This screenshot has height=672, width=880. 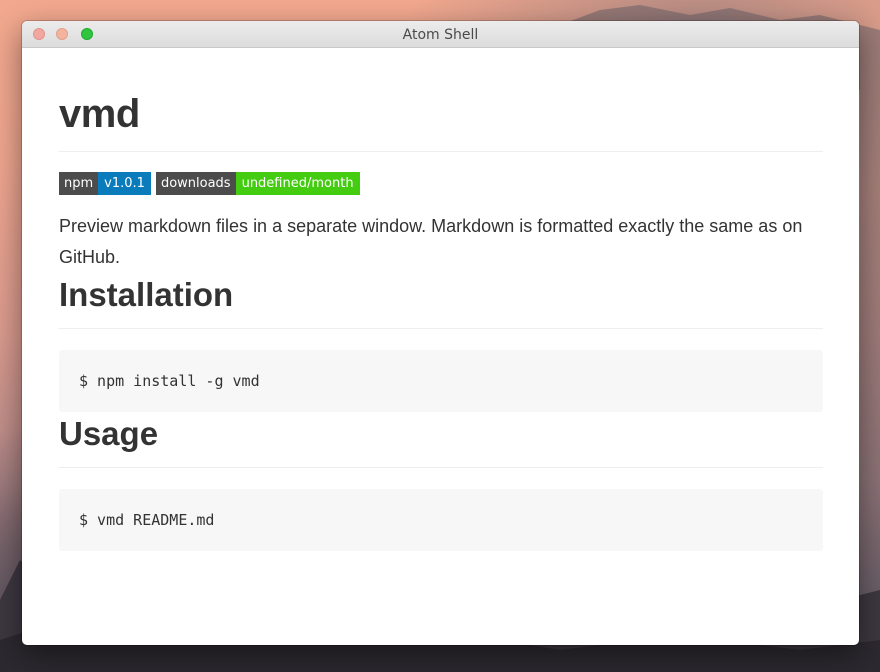 What do you see at coordinates (441, 520) in the screenshot?
I see `usage-code-block: $ vmd README.md` at bounding box center [441, 520].